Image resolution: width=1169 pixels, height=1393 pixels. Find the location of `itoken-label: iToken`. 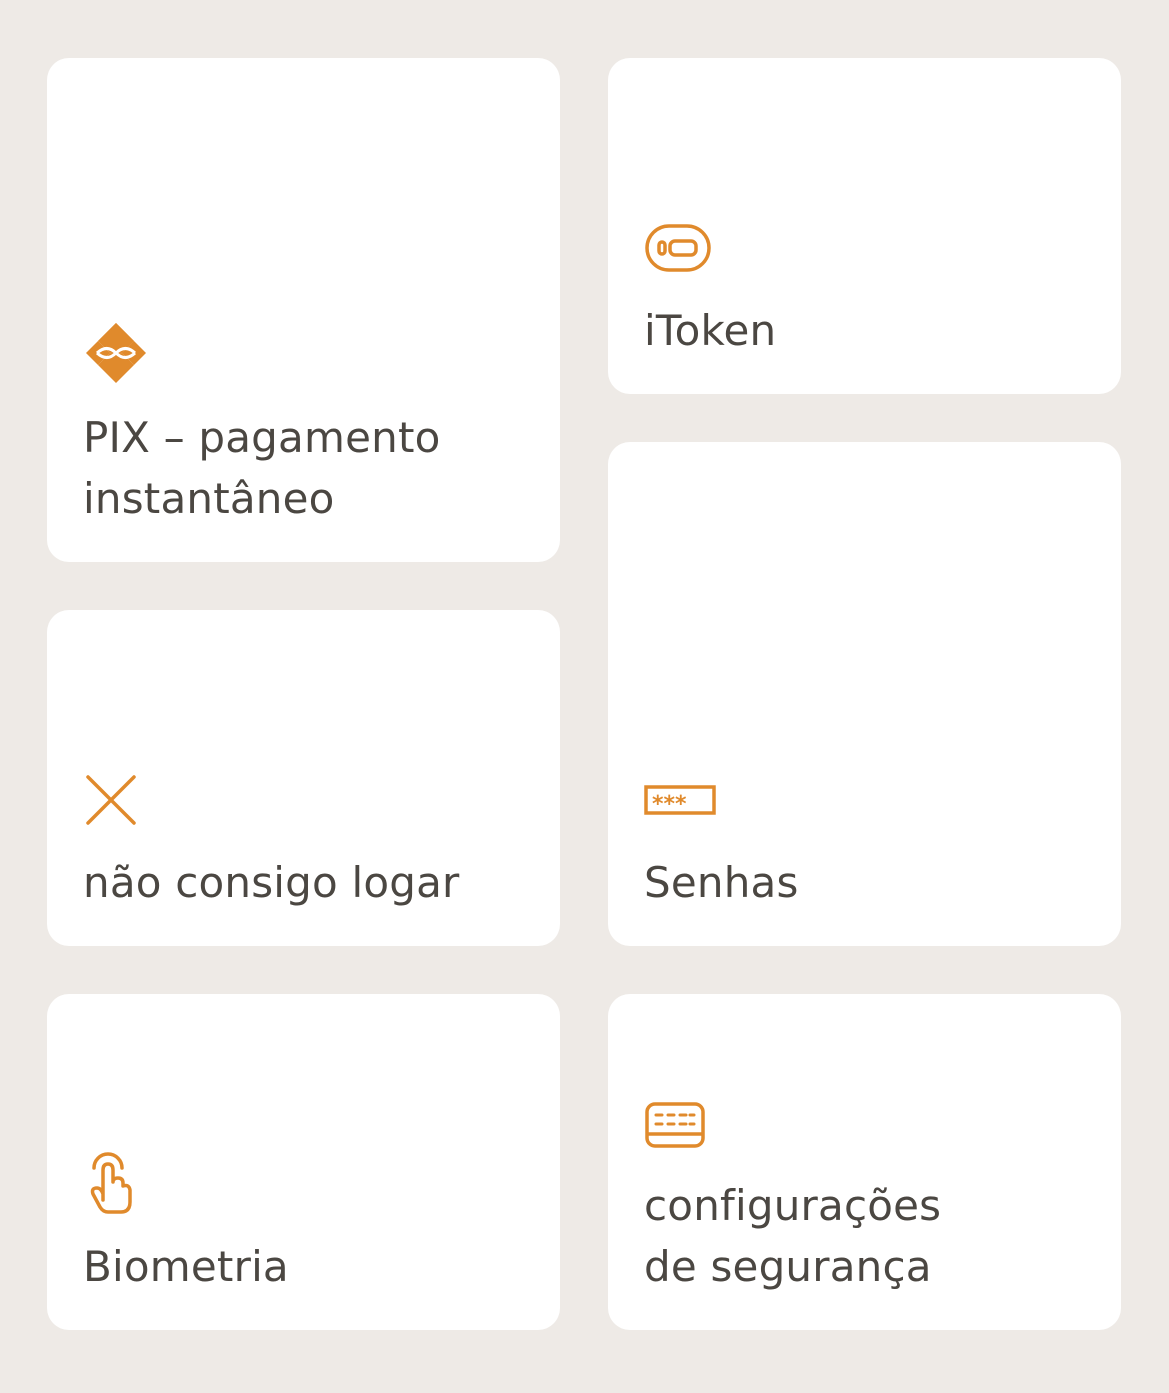

itoken-label: iToken is located at coordinates (710, 330).